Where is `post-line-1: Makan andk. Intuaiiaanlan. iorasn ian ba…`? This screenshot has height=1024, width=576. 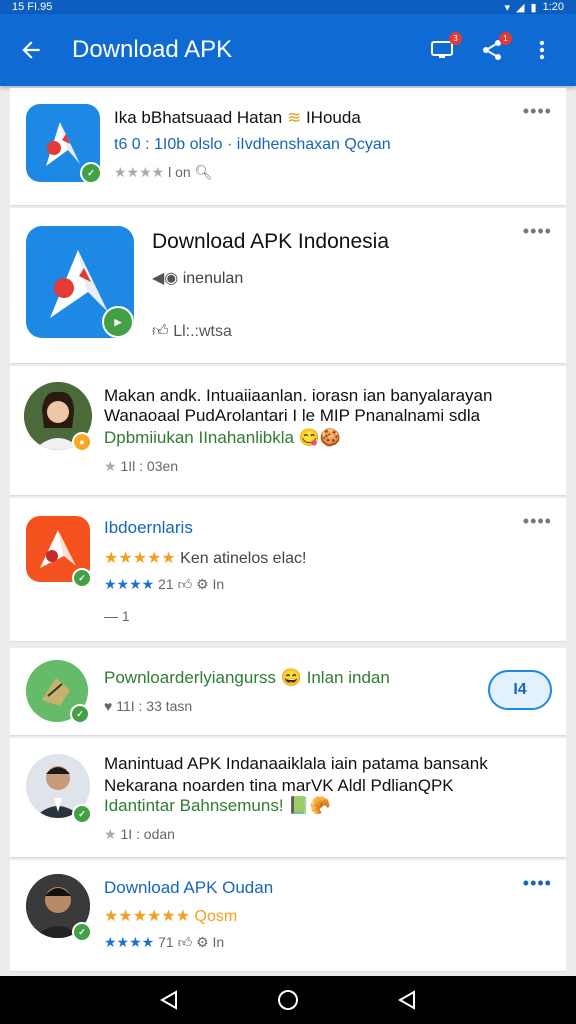
post-line-1: Makan andk. Intuaiiaanlan. iorasn ian ba… is located at coordinates (298, 395).